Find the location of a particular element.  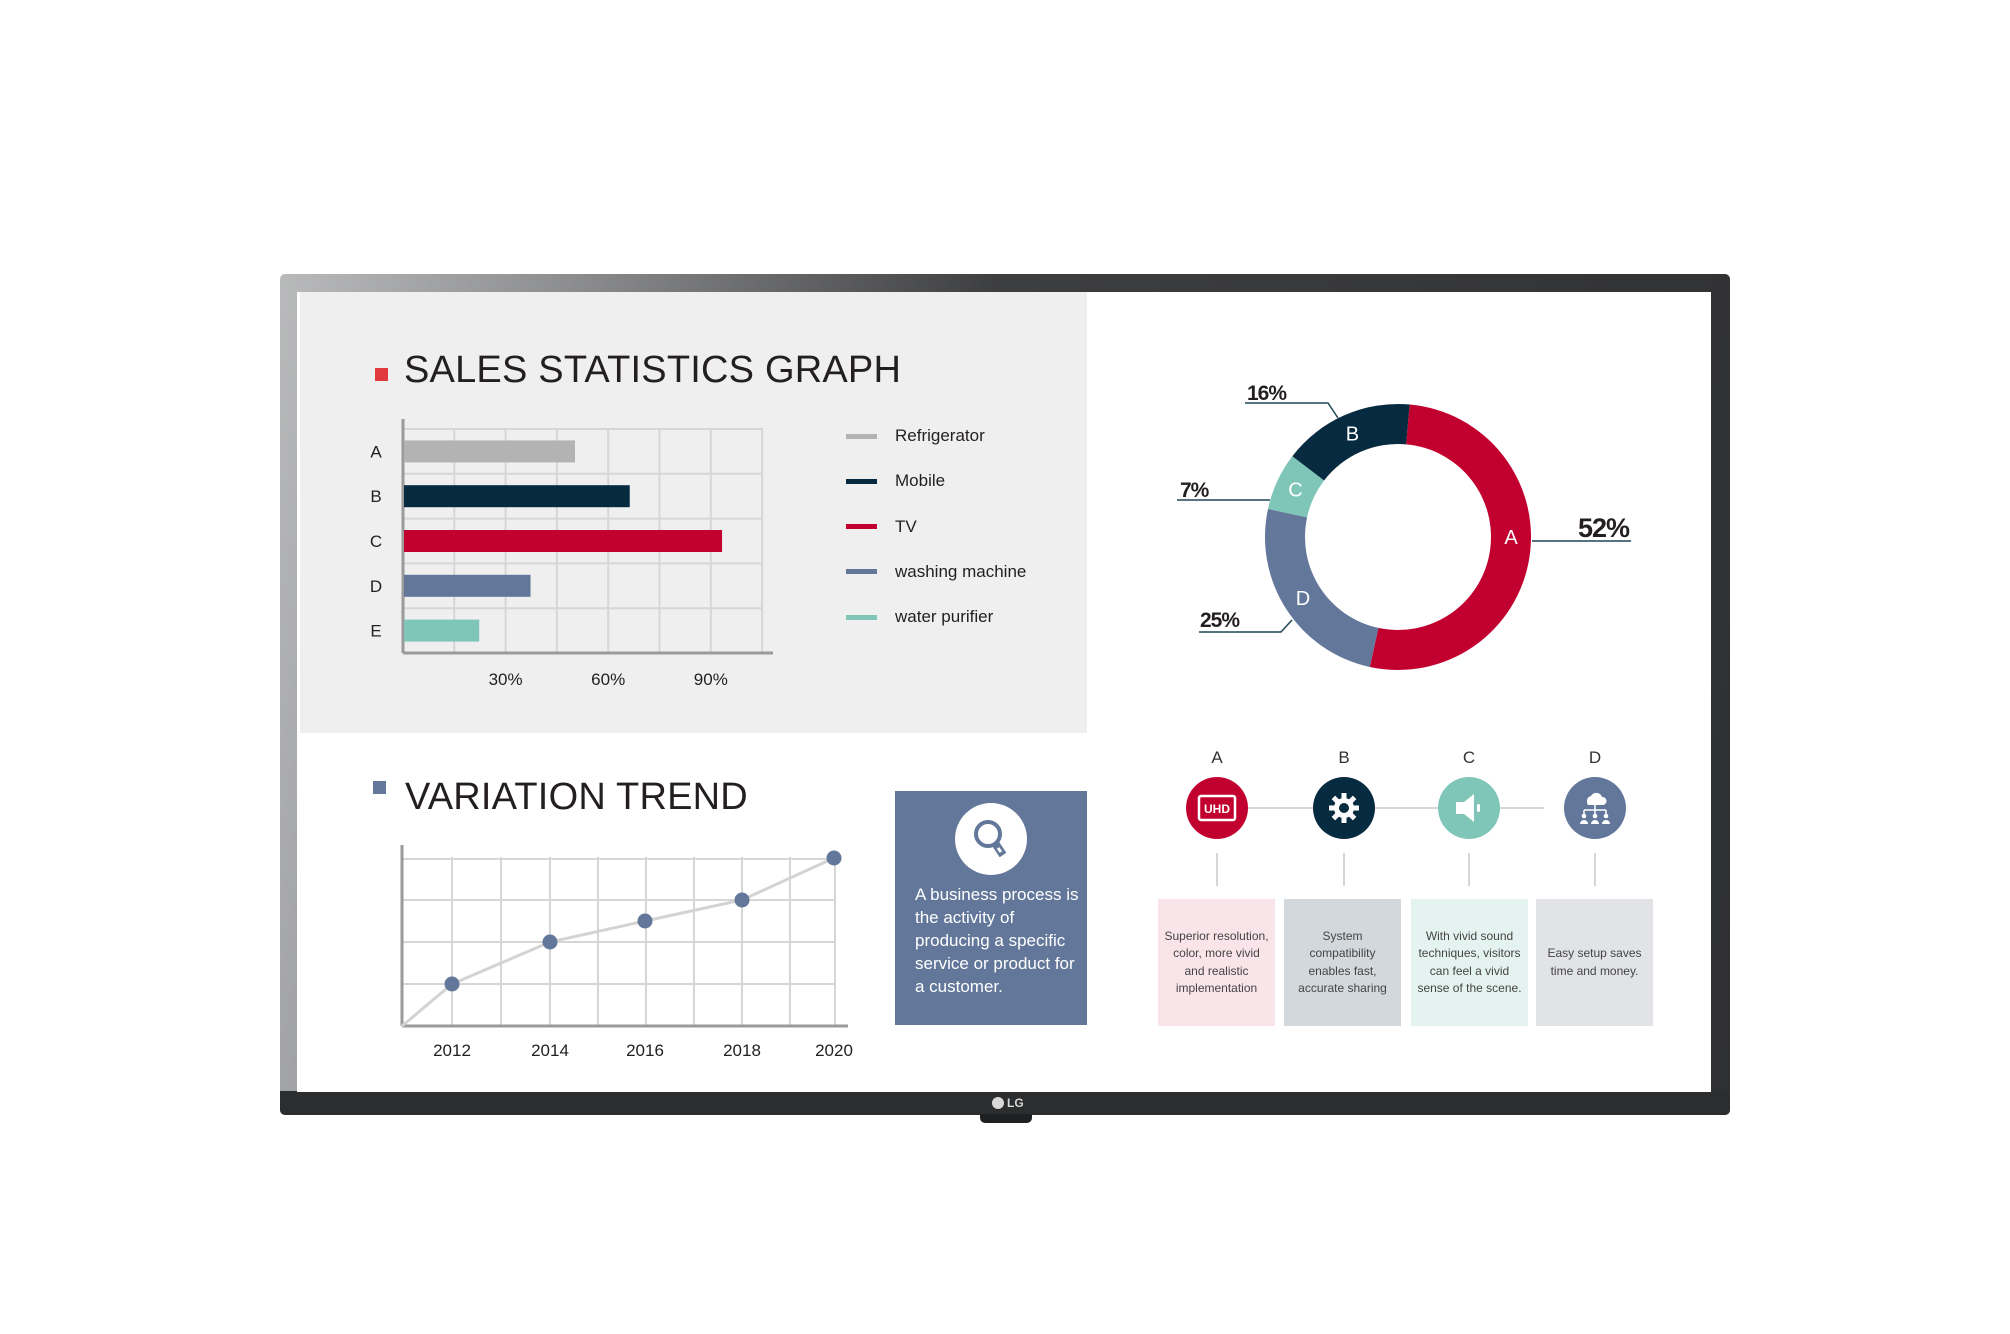

donut-percent-label: 7% is located at coordinates (1195, 490).